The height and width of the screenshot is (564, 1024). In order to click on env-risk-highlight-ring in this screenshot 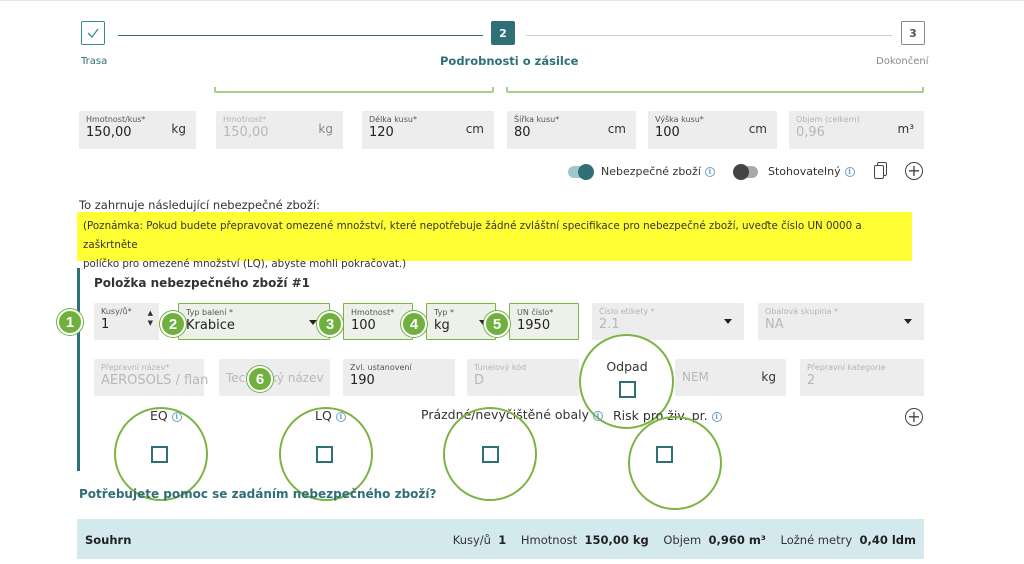, I will do `click(675, 463)`.